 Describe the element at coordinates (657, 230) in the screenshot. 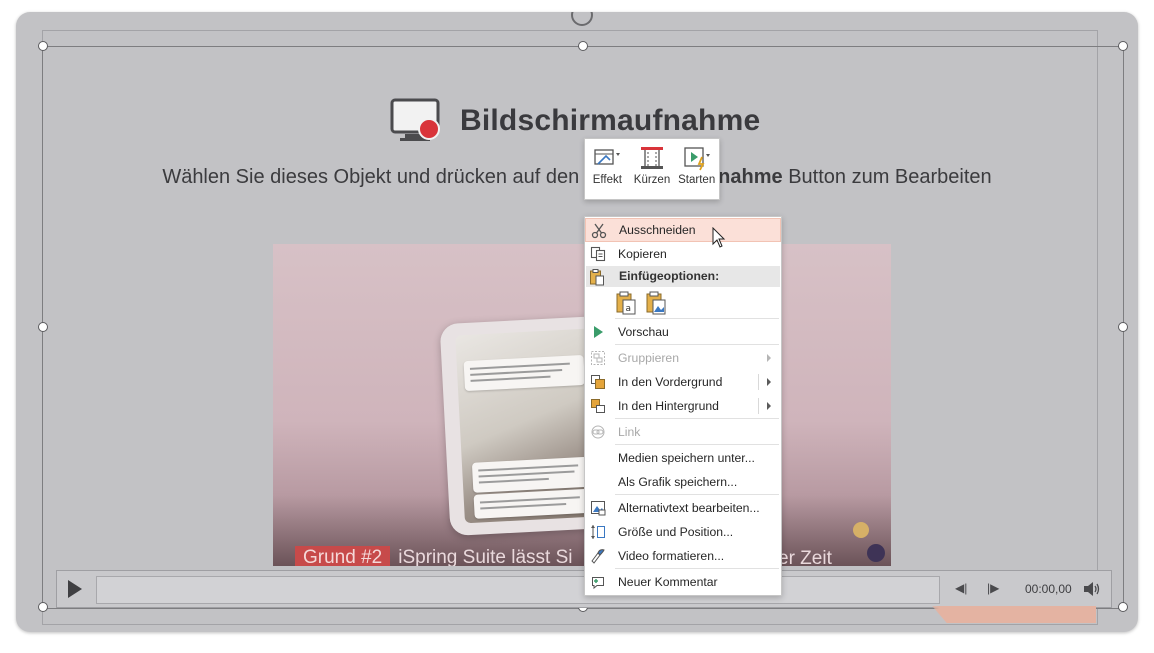

I see `menu-label-cut: Ausschneiden` at that location.